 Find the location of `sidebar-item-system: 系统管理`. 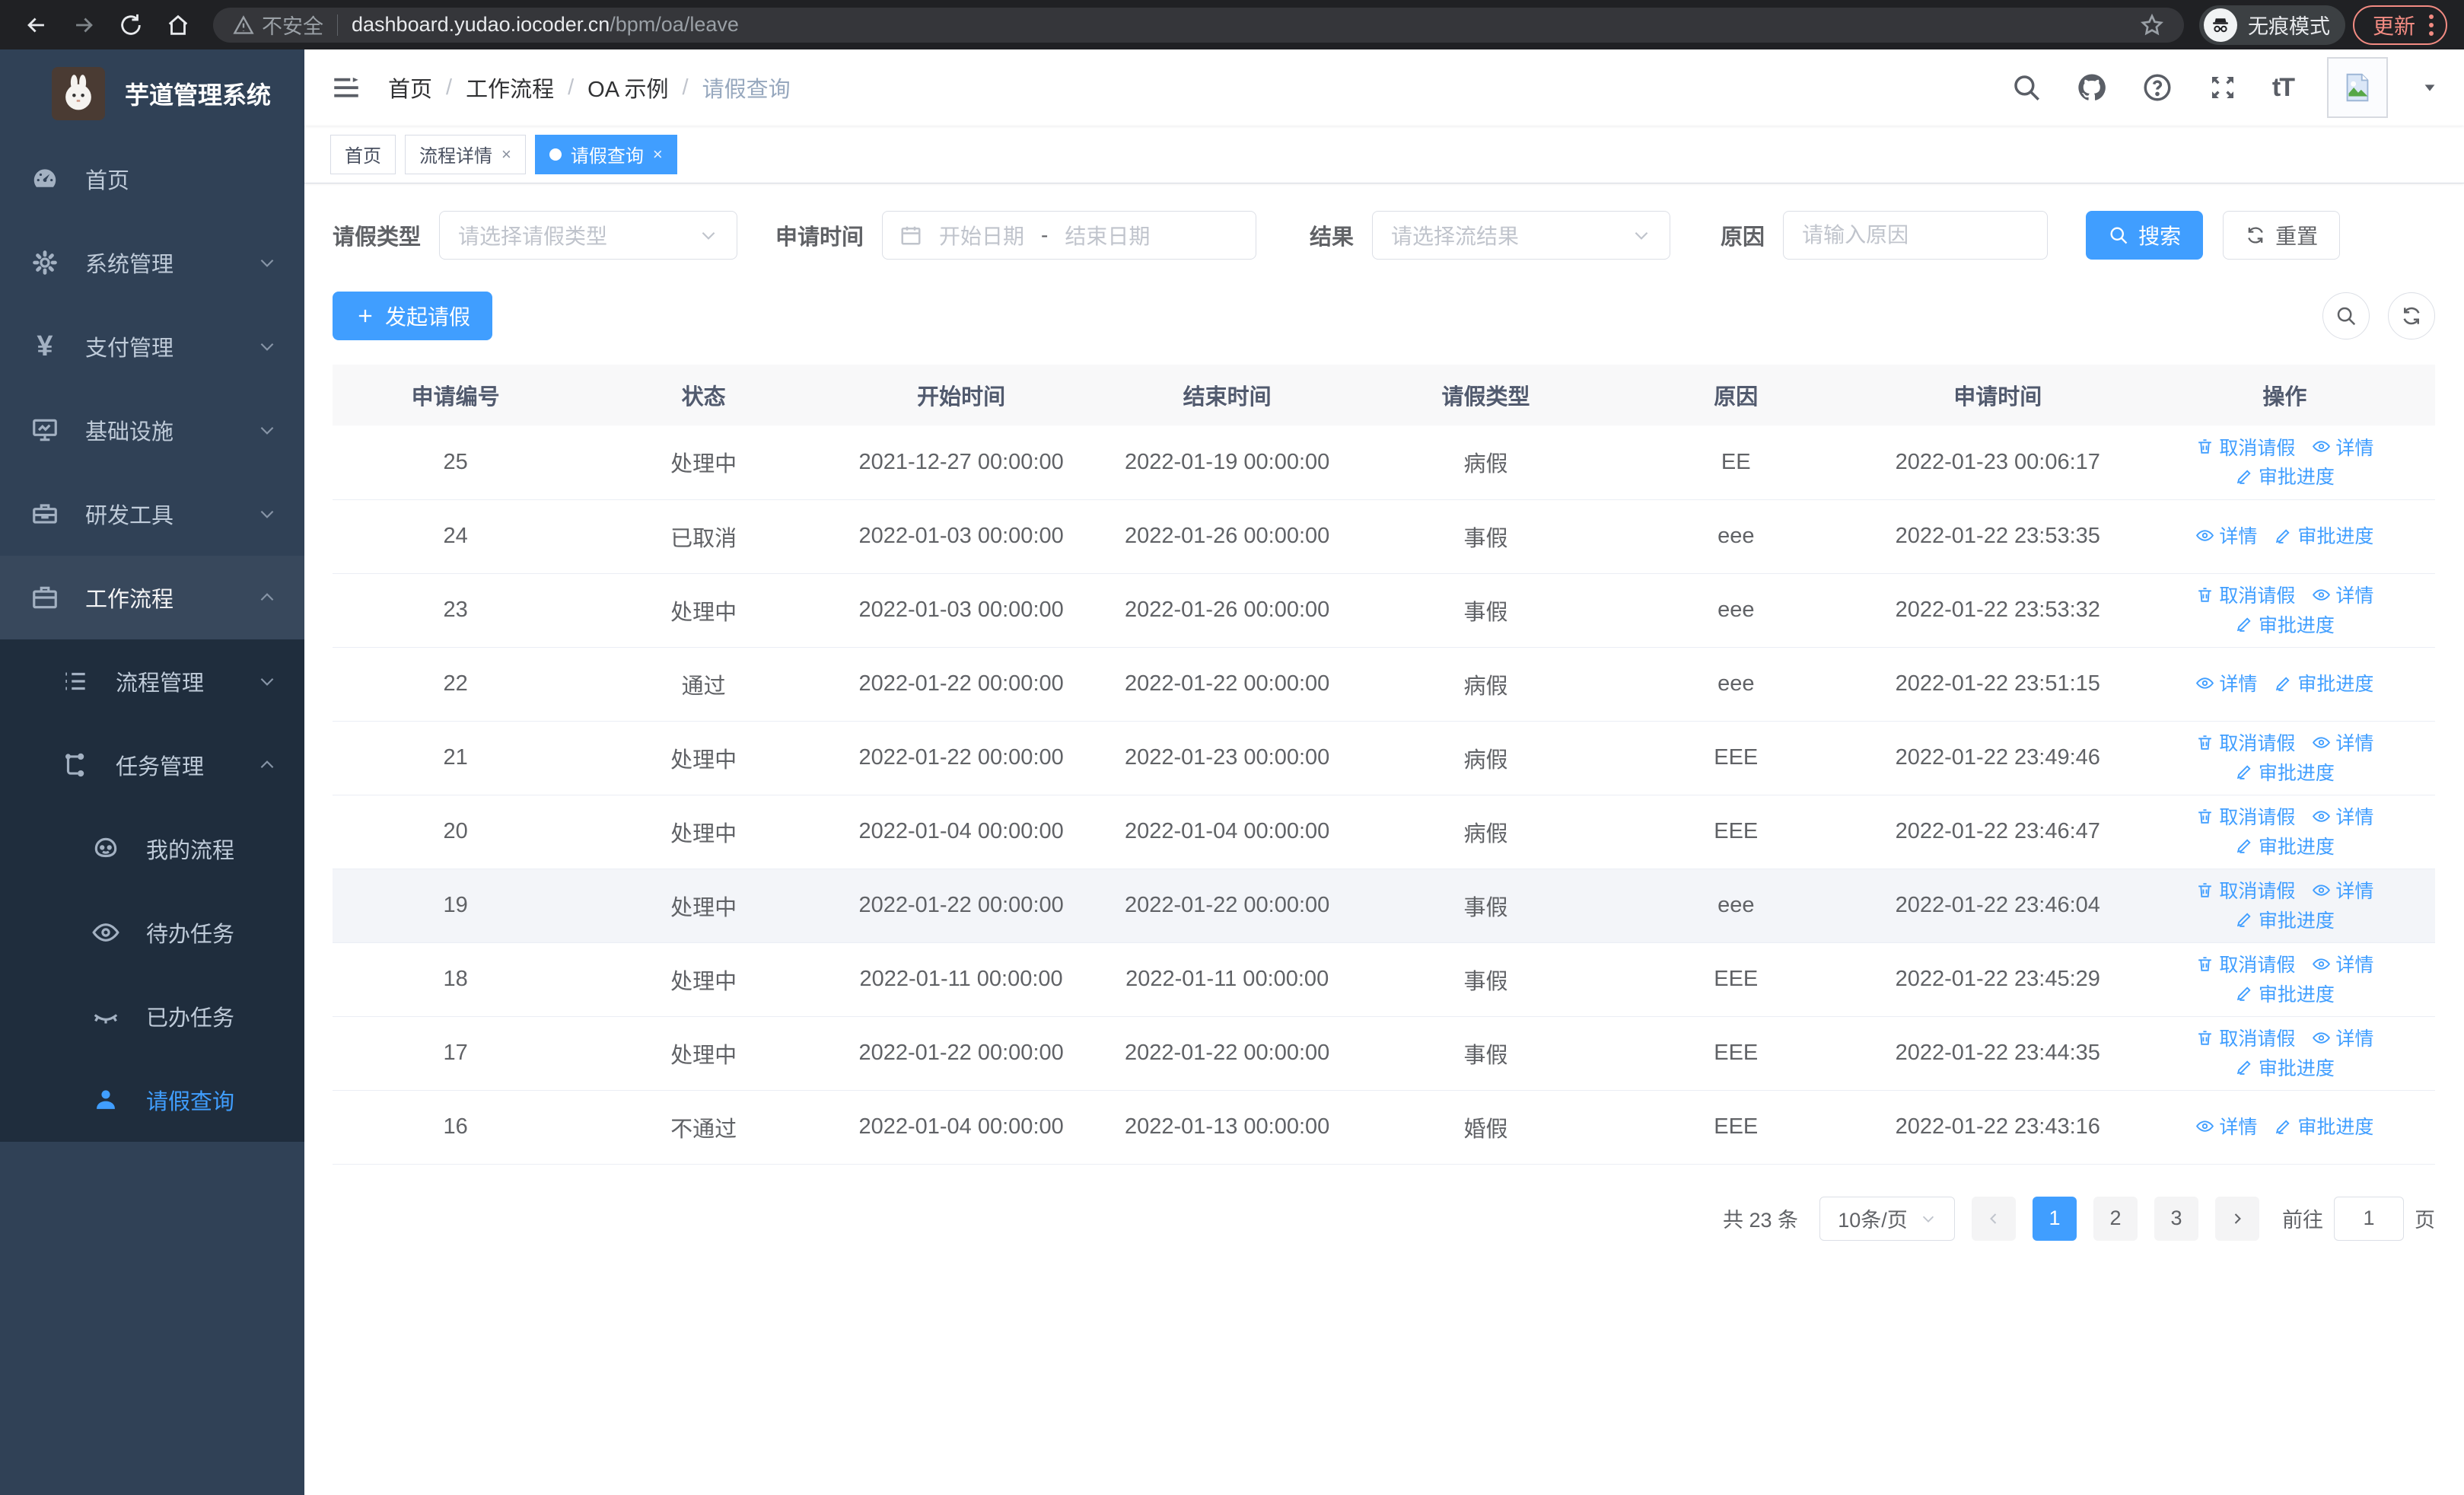

sidebar-item-system: 系统管理 is located at coordinates (152, 263).